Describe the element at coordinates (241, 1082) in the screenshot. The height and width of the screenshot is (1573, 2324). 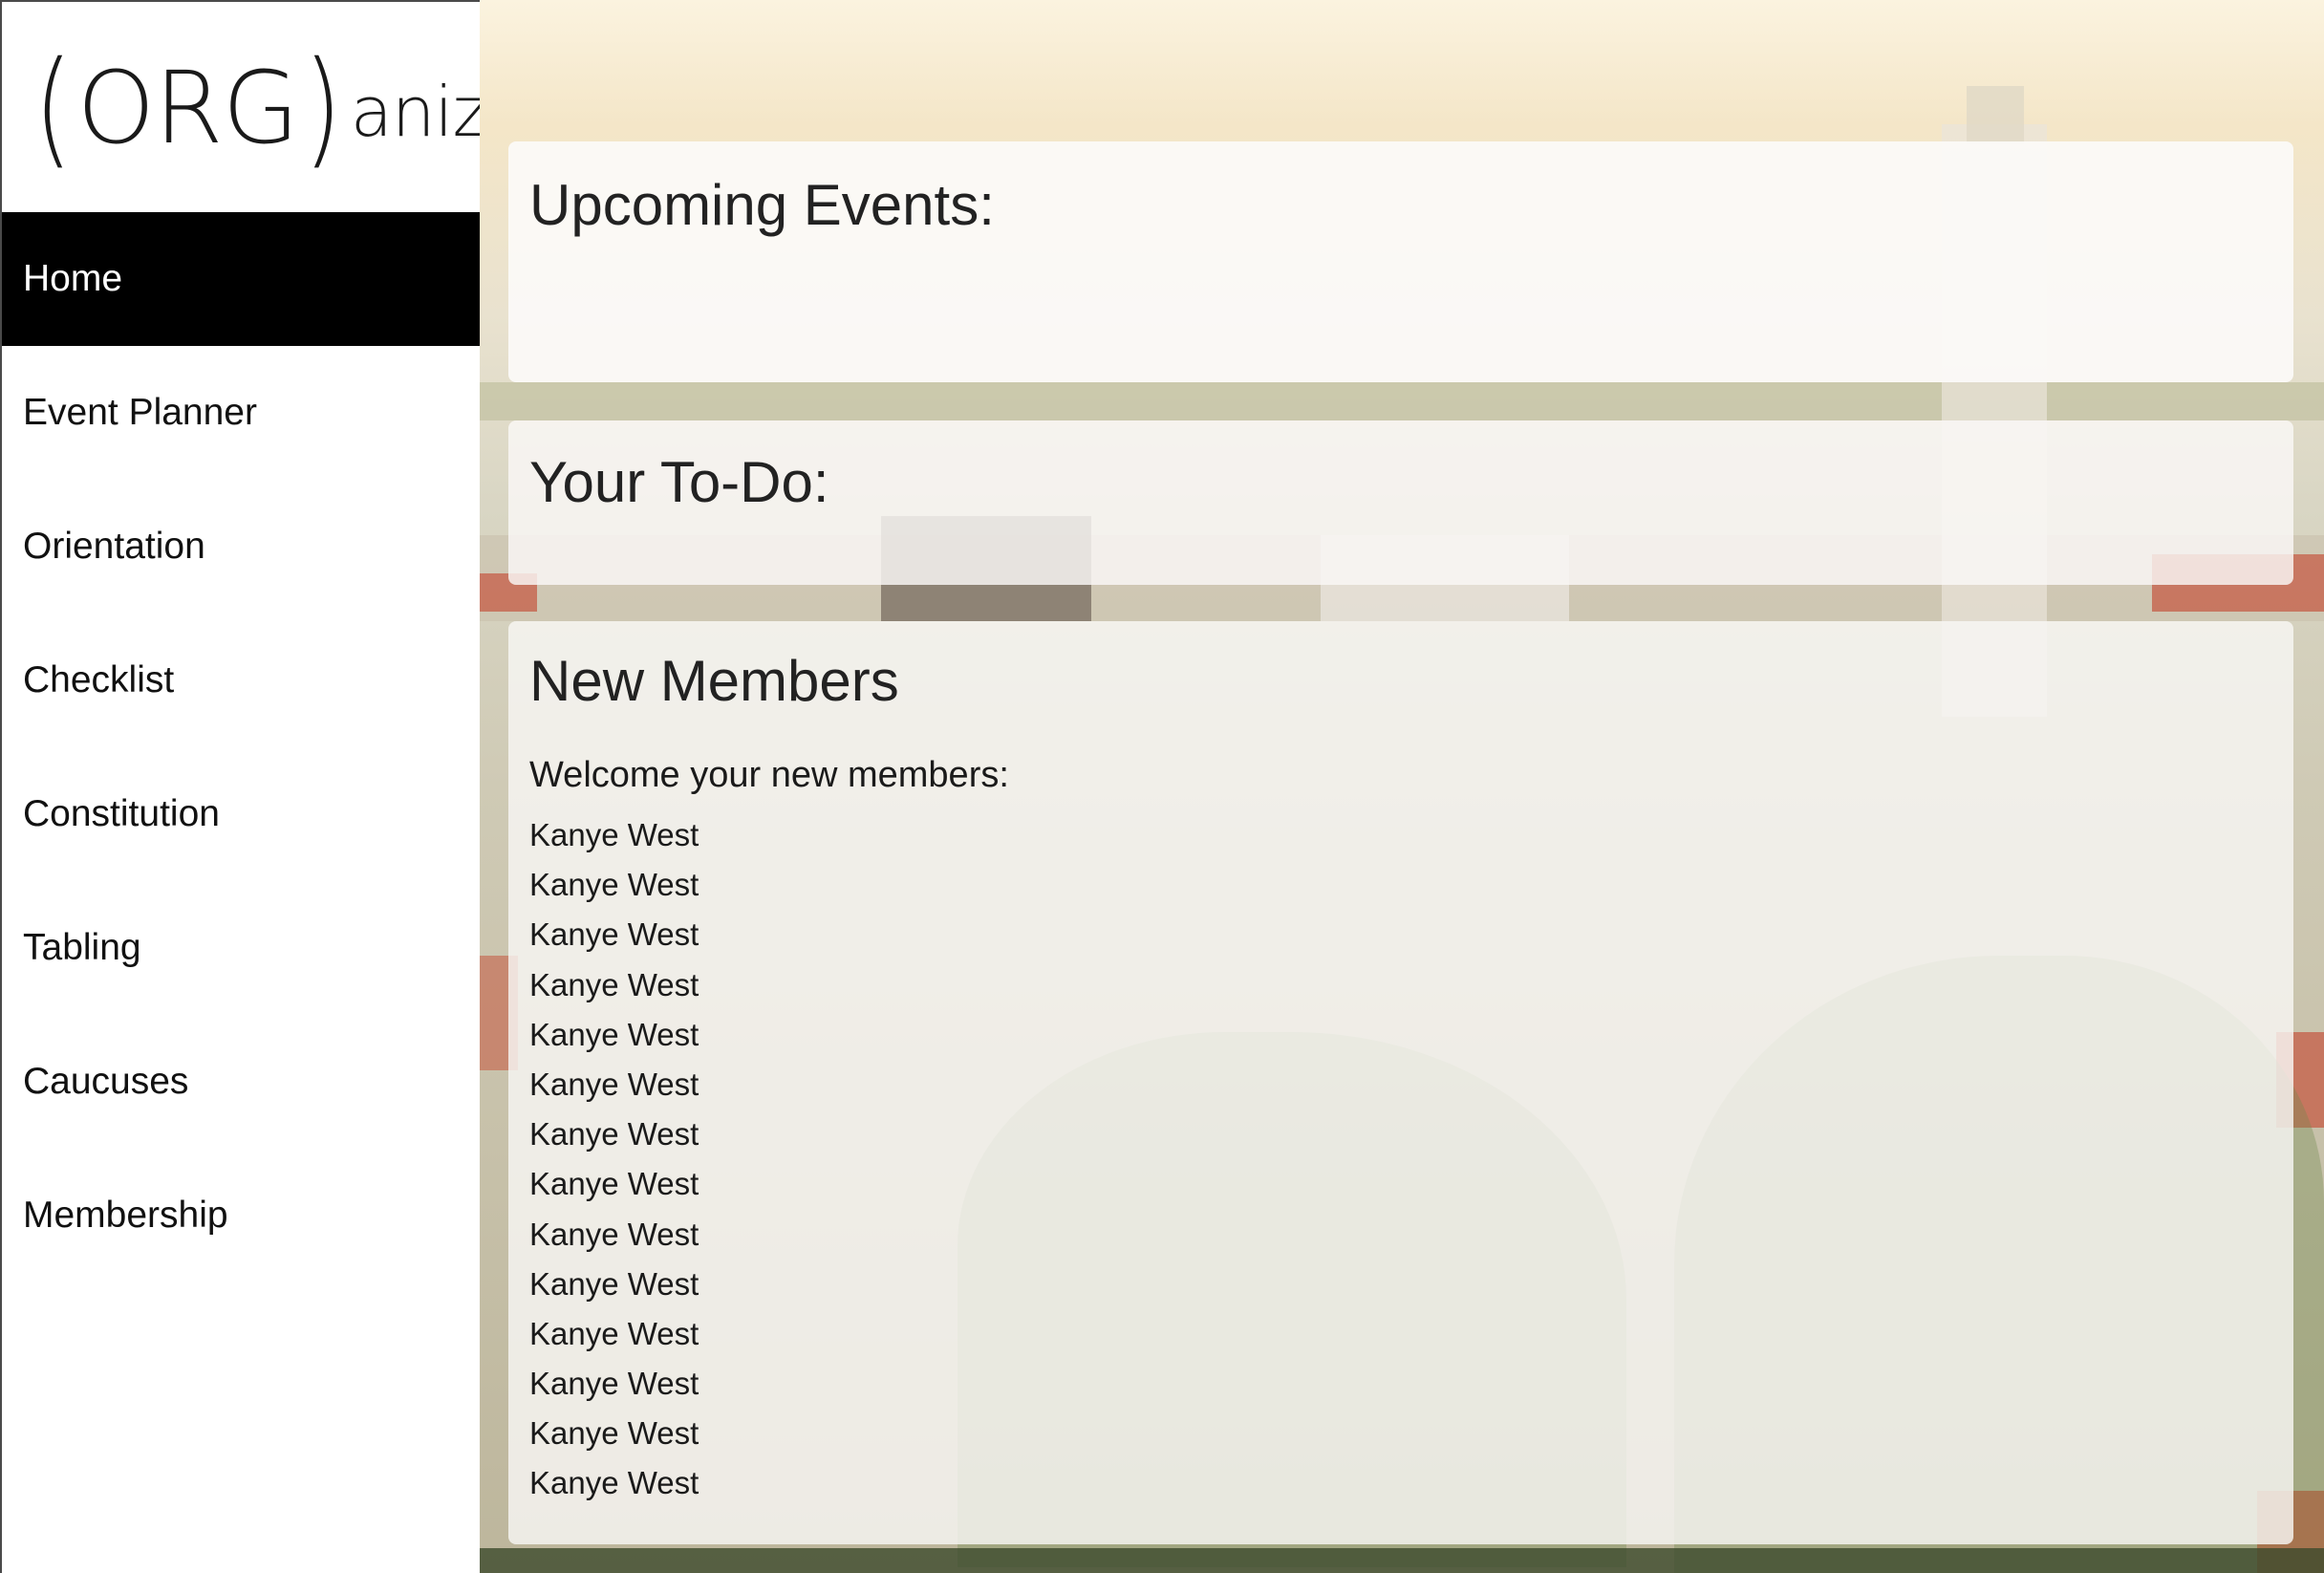
I see `sidebar-item-caucuses: Caucuses` at that location.